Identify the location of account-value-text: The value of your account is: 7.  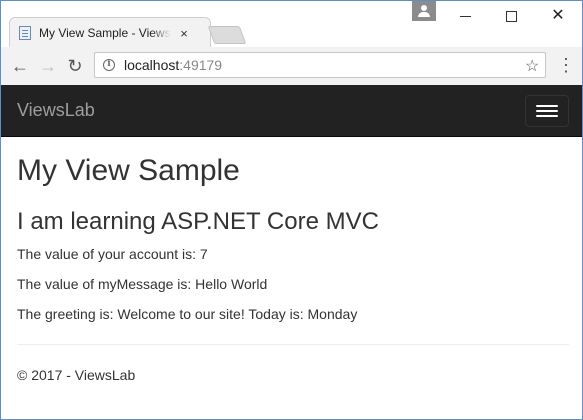
(112, 254).